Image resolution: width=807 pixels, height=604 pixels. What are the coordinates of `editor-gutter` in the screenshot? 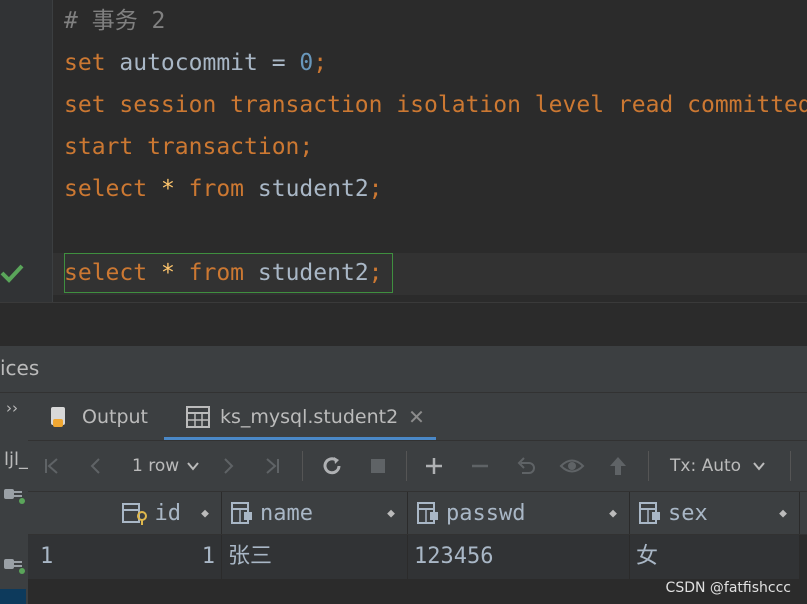 It's located at (26, 151).